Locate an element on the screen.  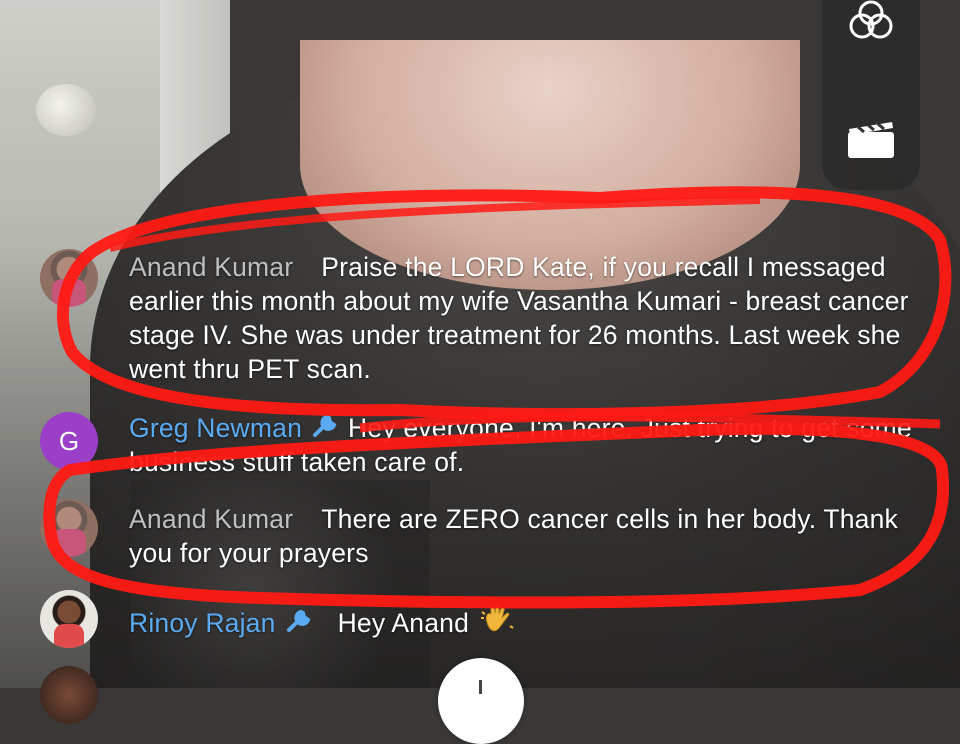
comment-compose-button is located at coordinates (481, 701).